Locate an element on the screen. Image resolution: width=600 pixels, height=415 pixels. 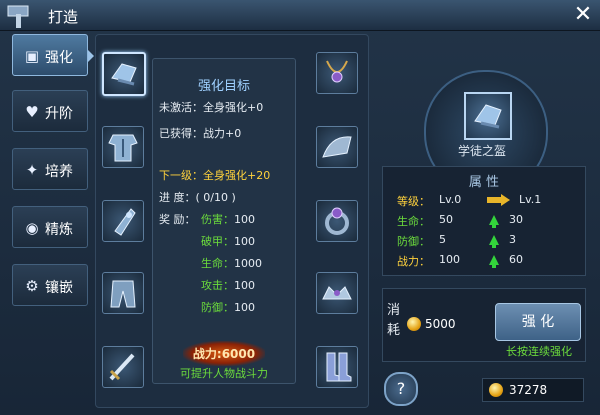
next-level-value: 全身强化+20 is located at coordinates (237, 175).